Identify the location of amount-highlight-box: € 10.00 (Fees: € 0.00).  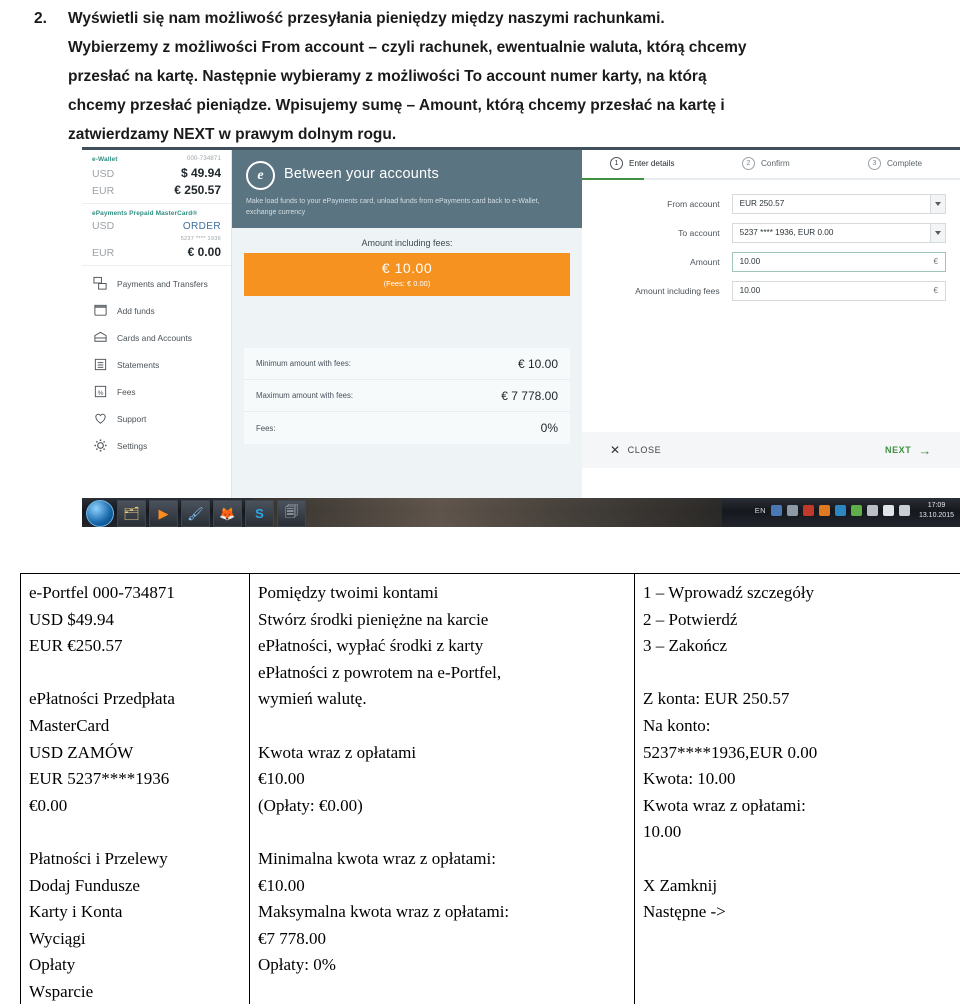
(407, 274).